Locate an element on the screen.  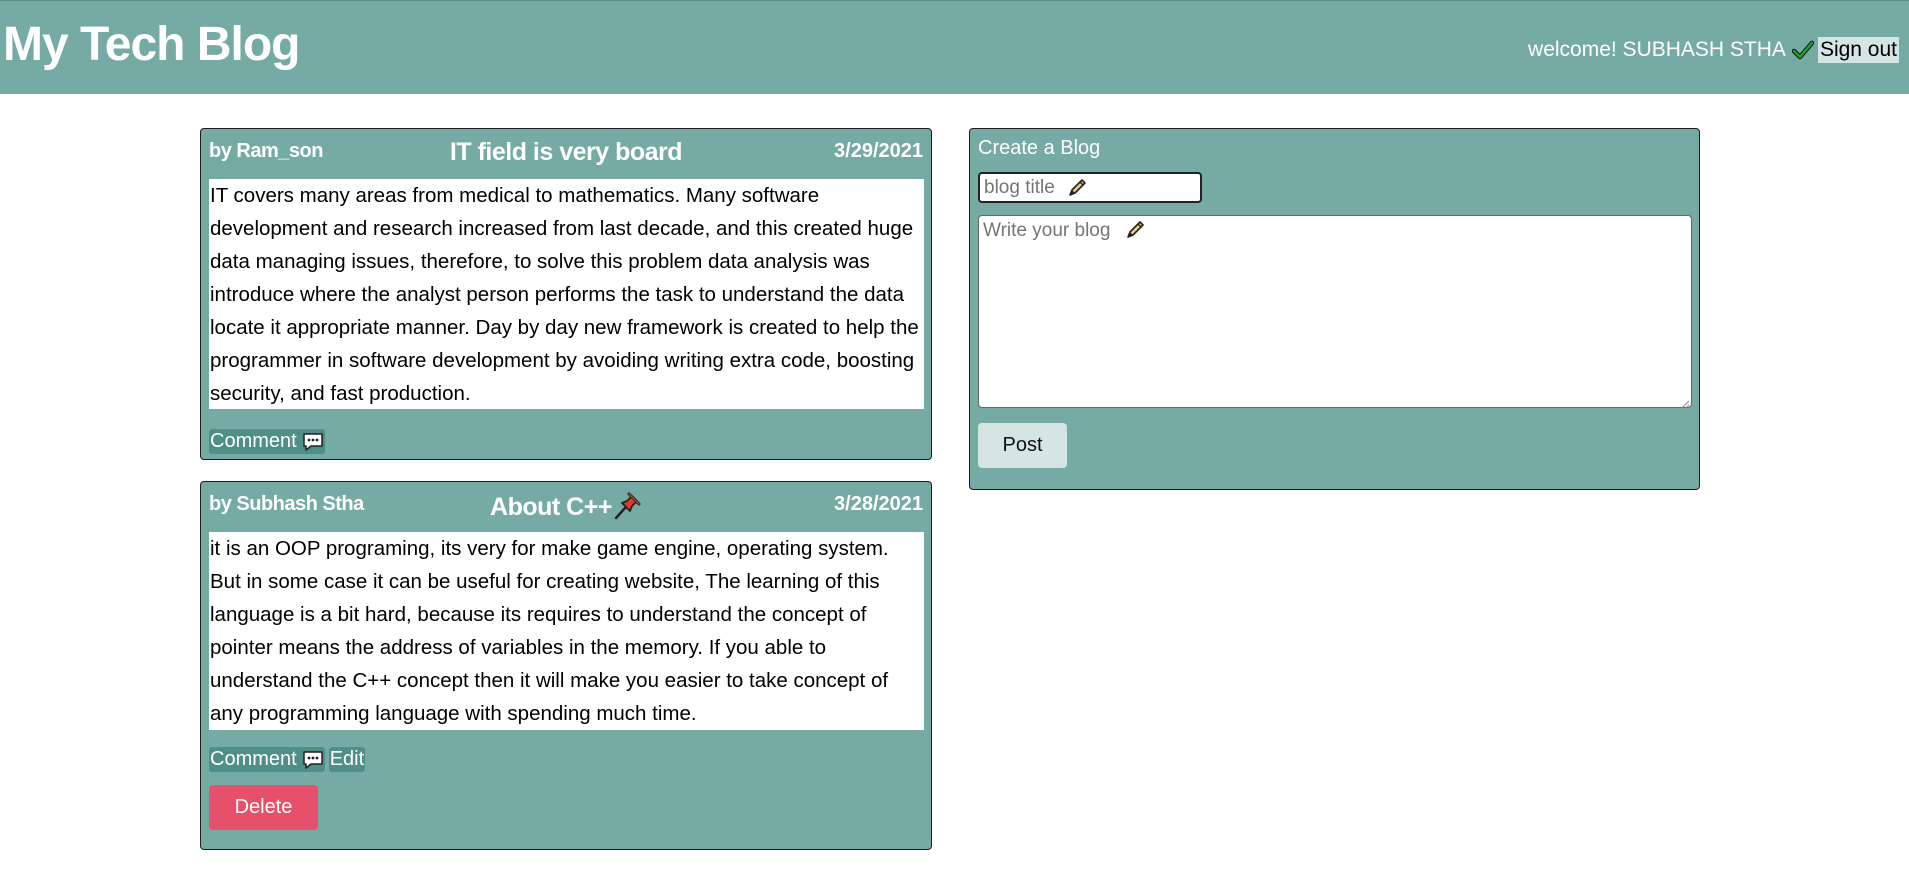
blog-body-field is located at coordinates (1335, 312).